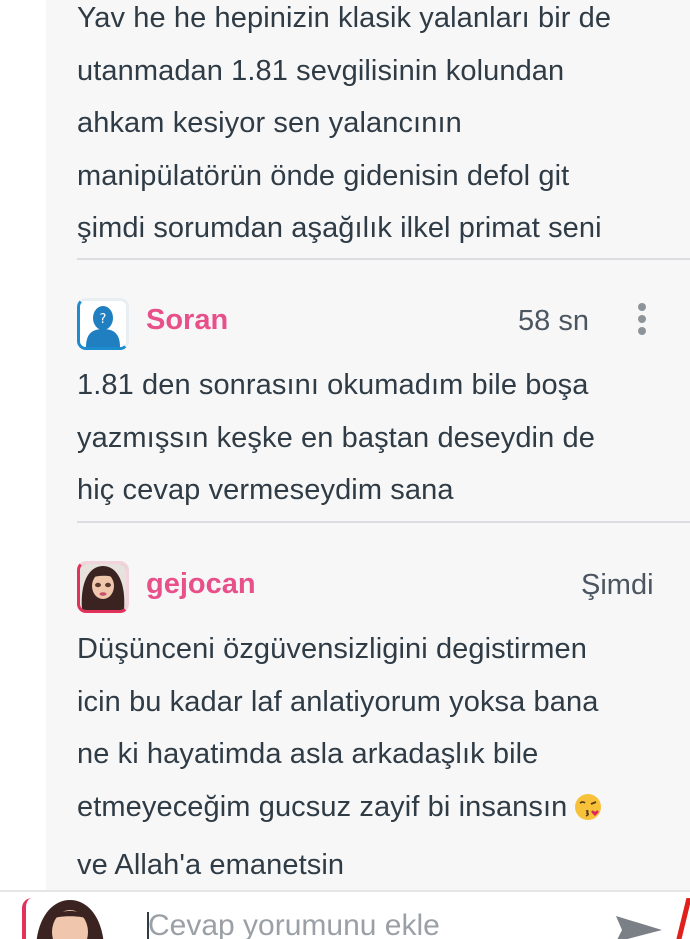 The width and height of the screenshot is (690, 939). Describe the element at coordinates (336, 437) in the screenshot. I see `comment-line: yazmışsın keşke en baştan deseydin de` at that location.